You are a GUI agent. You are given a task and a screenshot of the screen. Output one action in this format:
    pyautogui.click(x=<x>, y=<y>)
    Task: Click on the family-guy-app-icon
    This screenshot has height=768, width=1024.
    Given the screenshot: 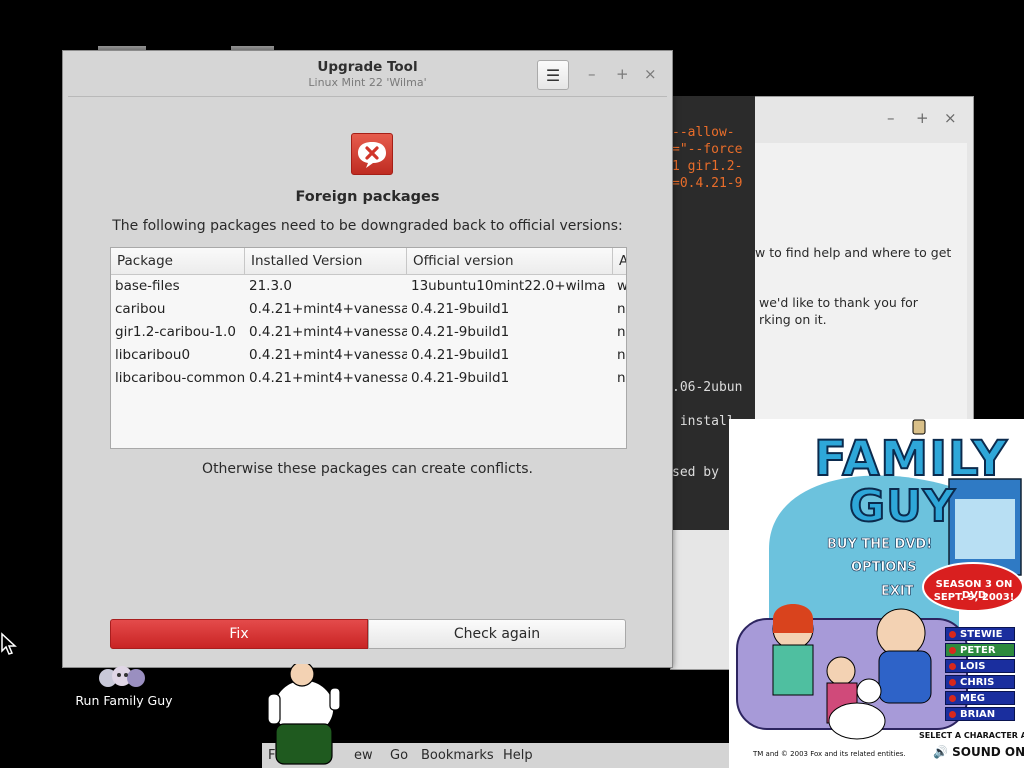 What is the action you would take?
    pyautogui.click(x=122, y=677)
    